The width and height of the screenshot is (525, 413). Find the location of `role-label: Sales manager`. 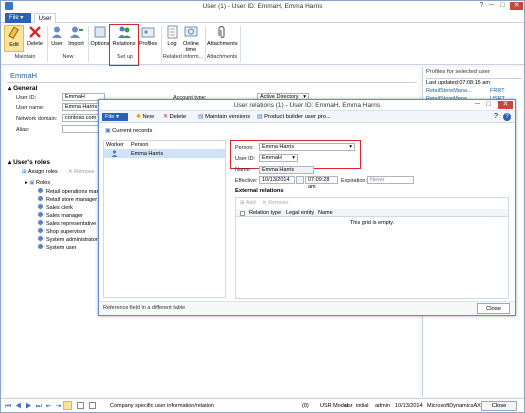

role-label: Sales manager is located at coordinates (64, 216).